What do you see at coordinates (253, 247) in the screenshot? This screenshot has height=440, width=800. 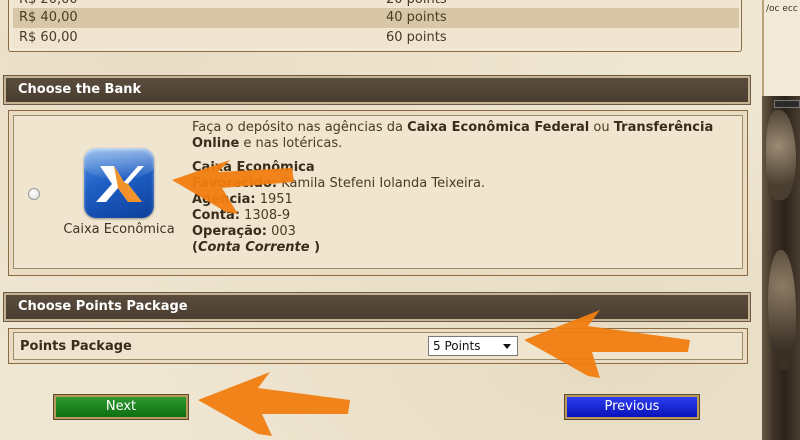 I see `account-type: Conta Corrente` at bounding box center [253, 247].